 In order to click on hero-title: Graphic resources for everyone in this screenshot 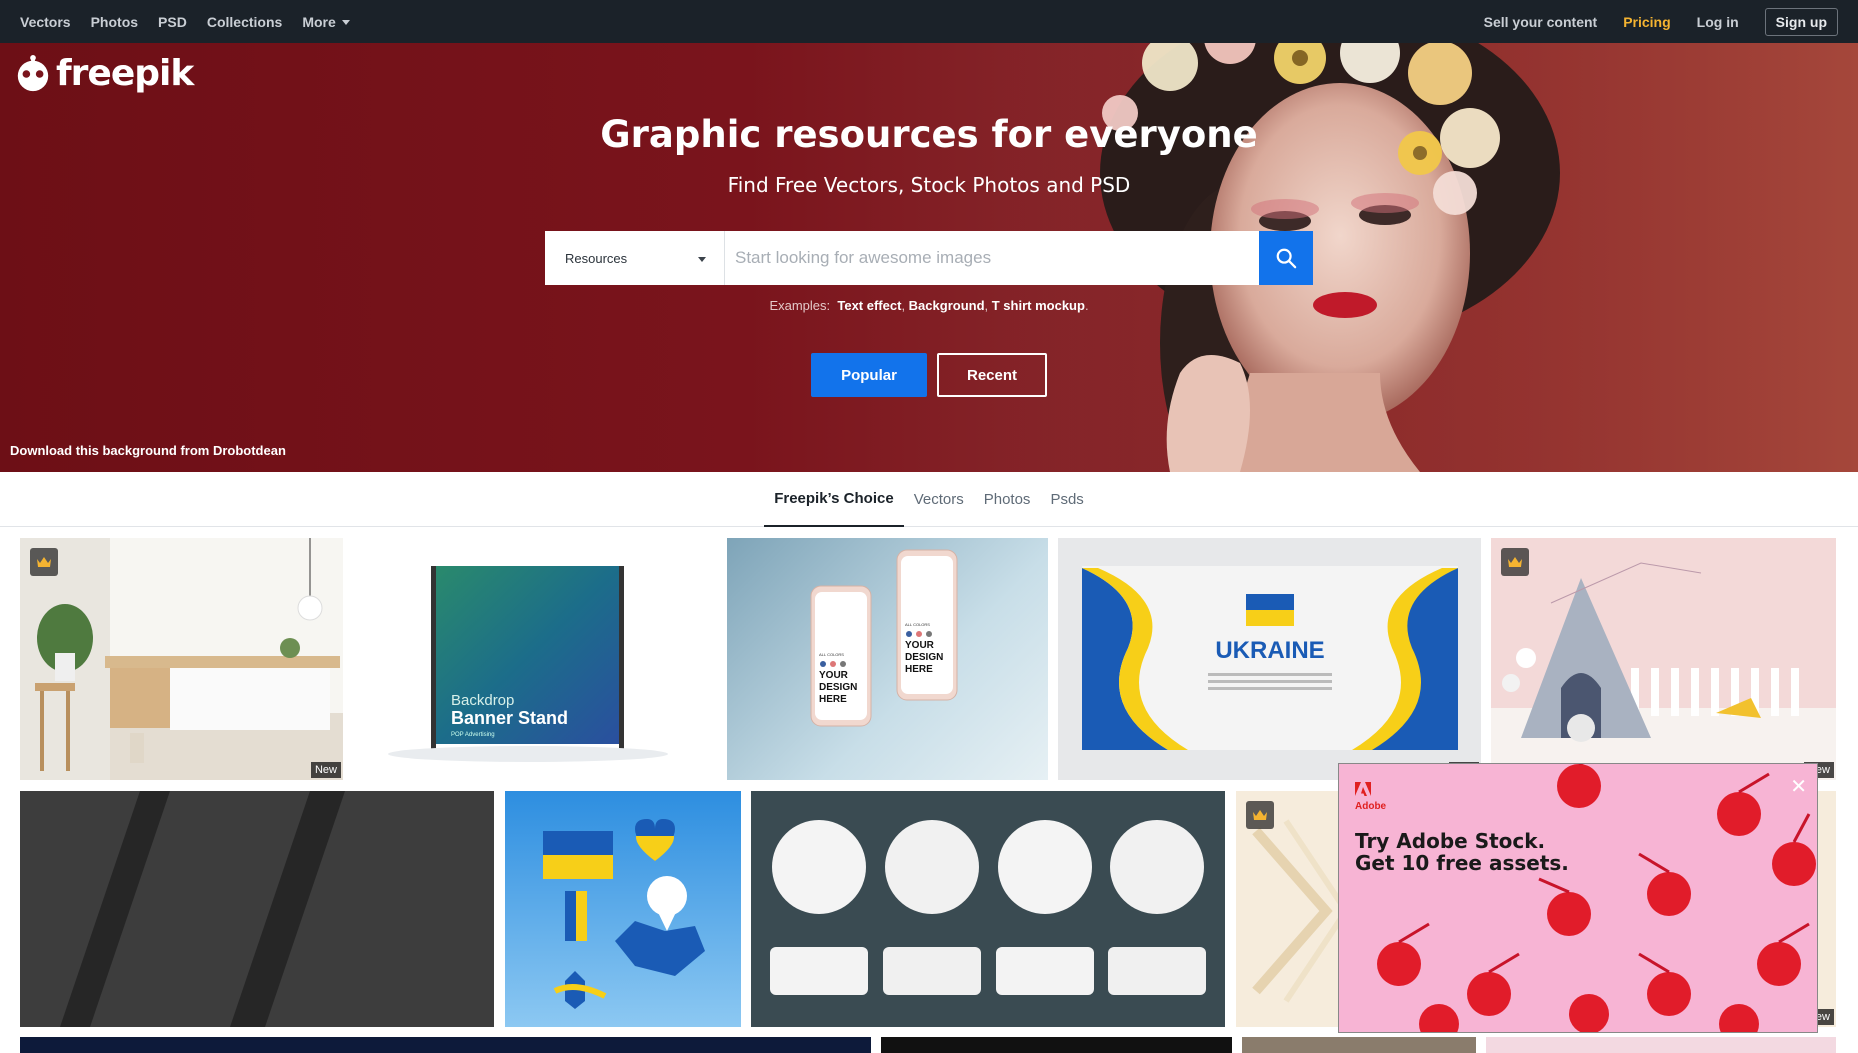, I will do `click(929, 134)`.